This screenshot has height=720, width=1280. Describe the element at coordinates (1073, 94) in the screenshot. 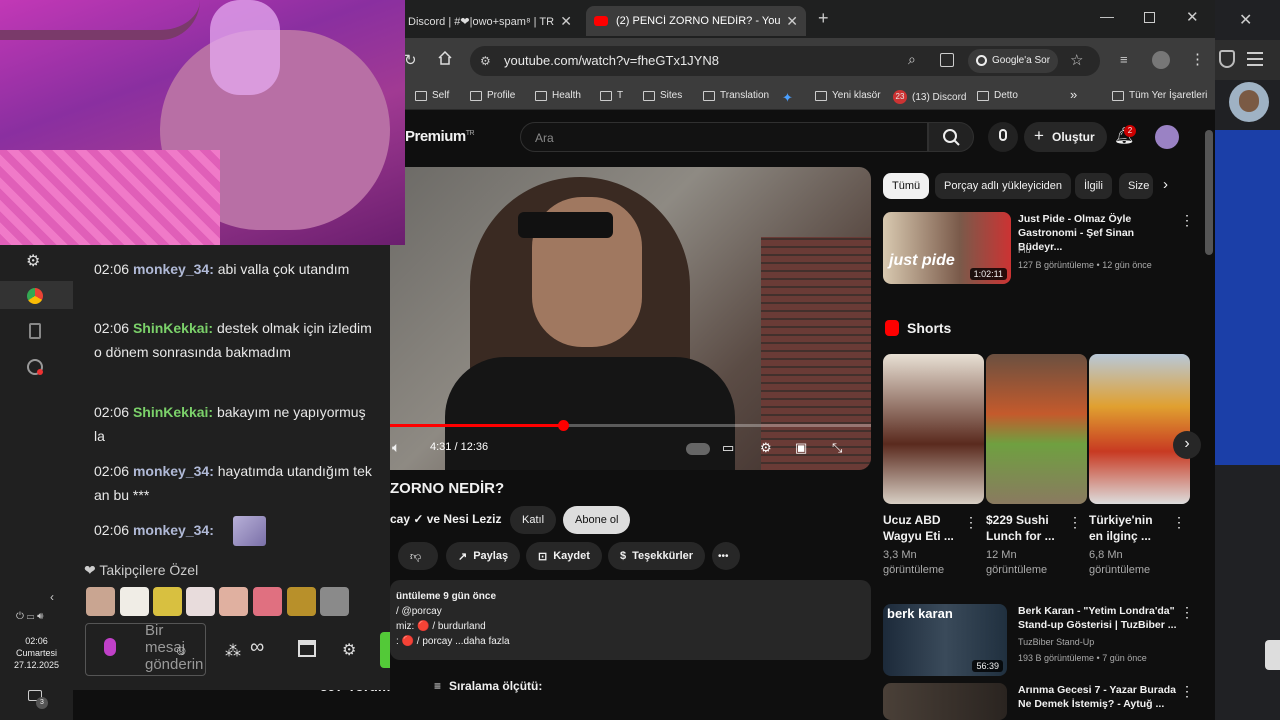

I see `bookmarks-overflow-button: »` at that location.